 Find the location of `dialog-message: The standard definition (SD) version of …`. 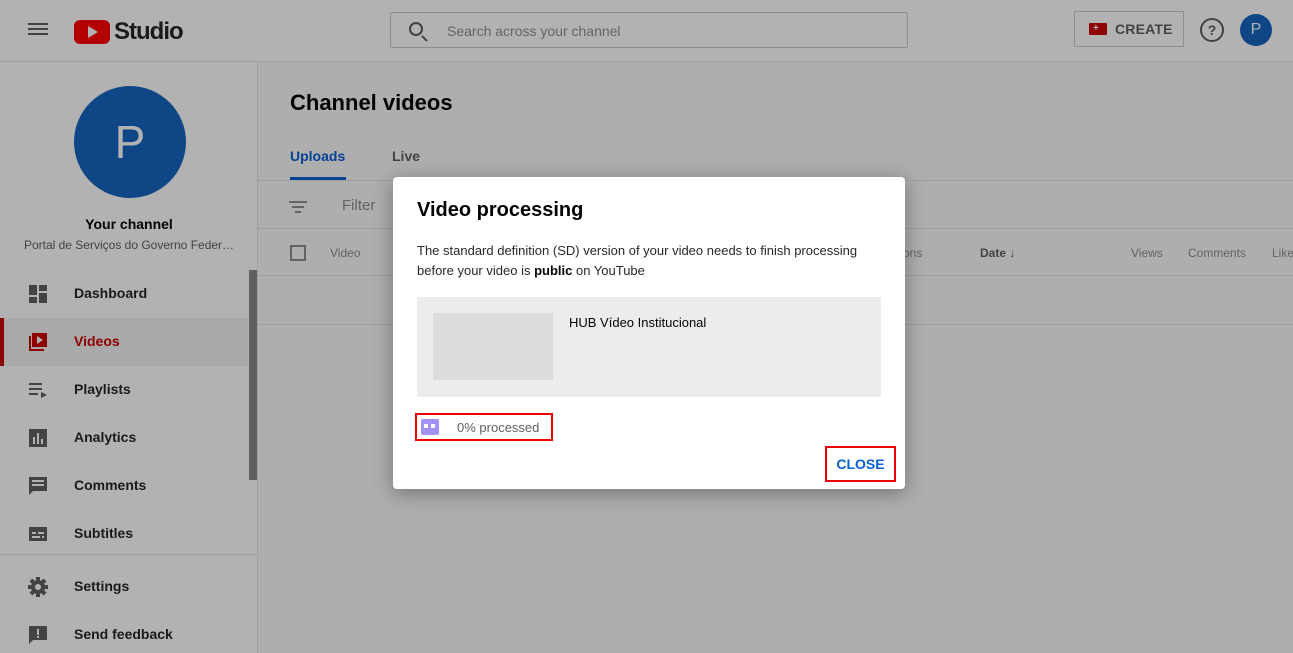

dialog-message: The standard definition (SD) version of … is located at coordinates (649, 261).